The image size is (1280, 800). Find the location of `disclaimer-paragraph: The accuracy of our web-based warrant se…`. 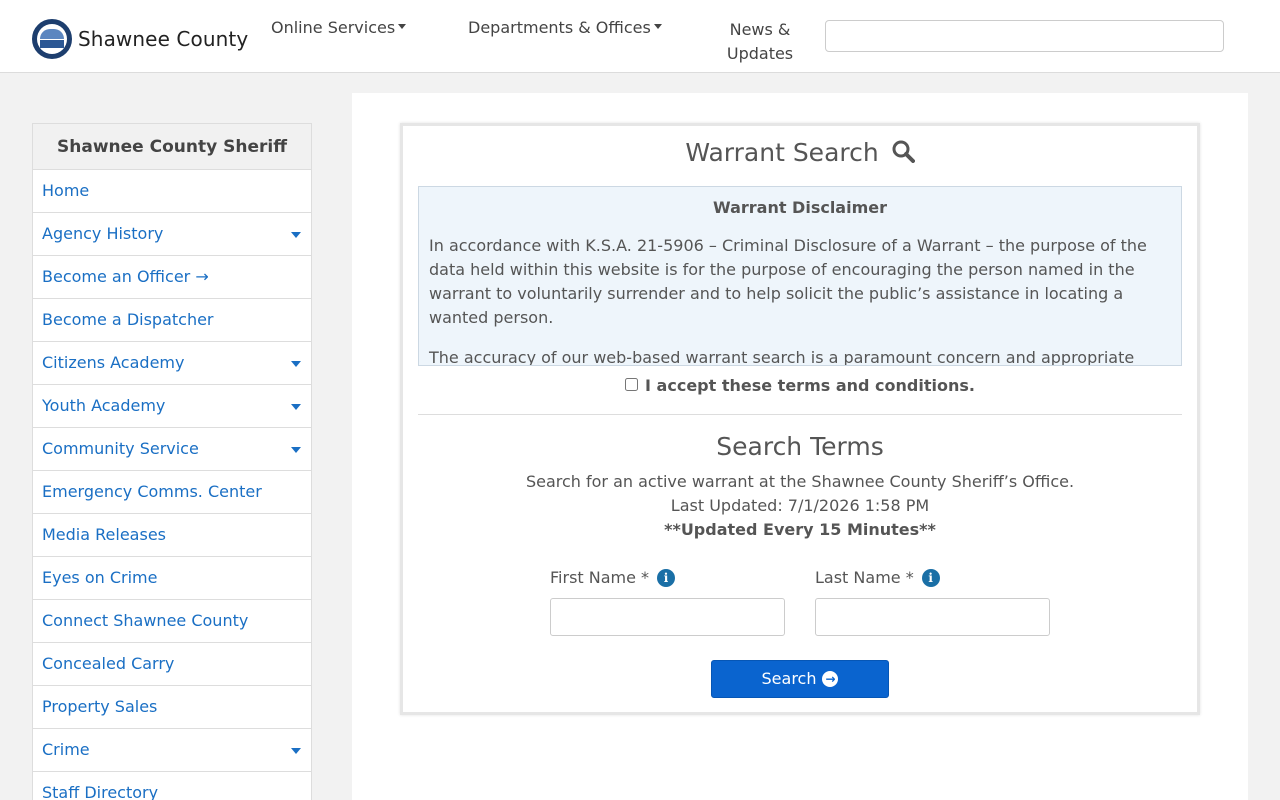

disclaimer-paragraph: The accuracy of our web-based warrant se… is located at coordinates (782, 357).